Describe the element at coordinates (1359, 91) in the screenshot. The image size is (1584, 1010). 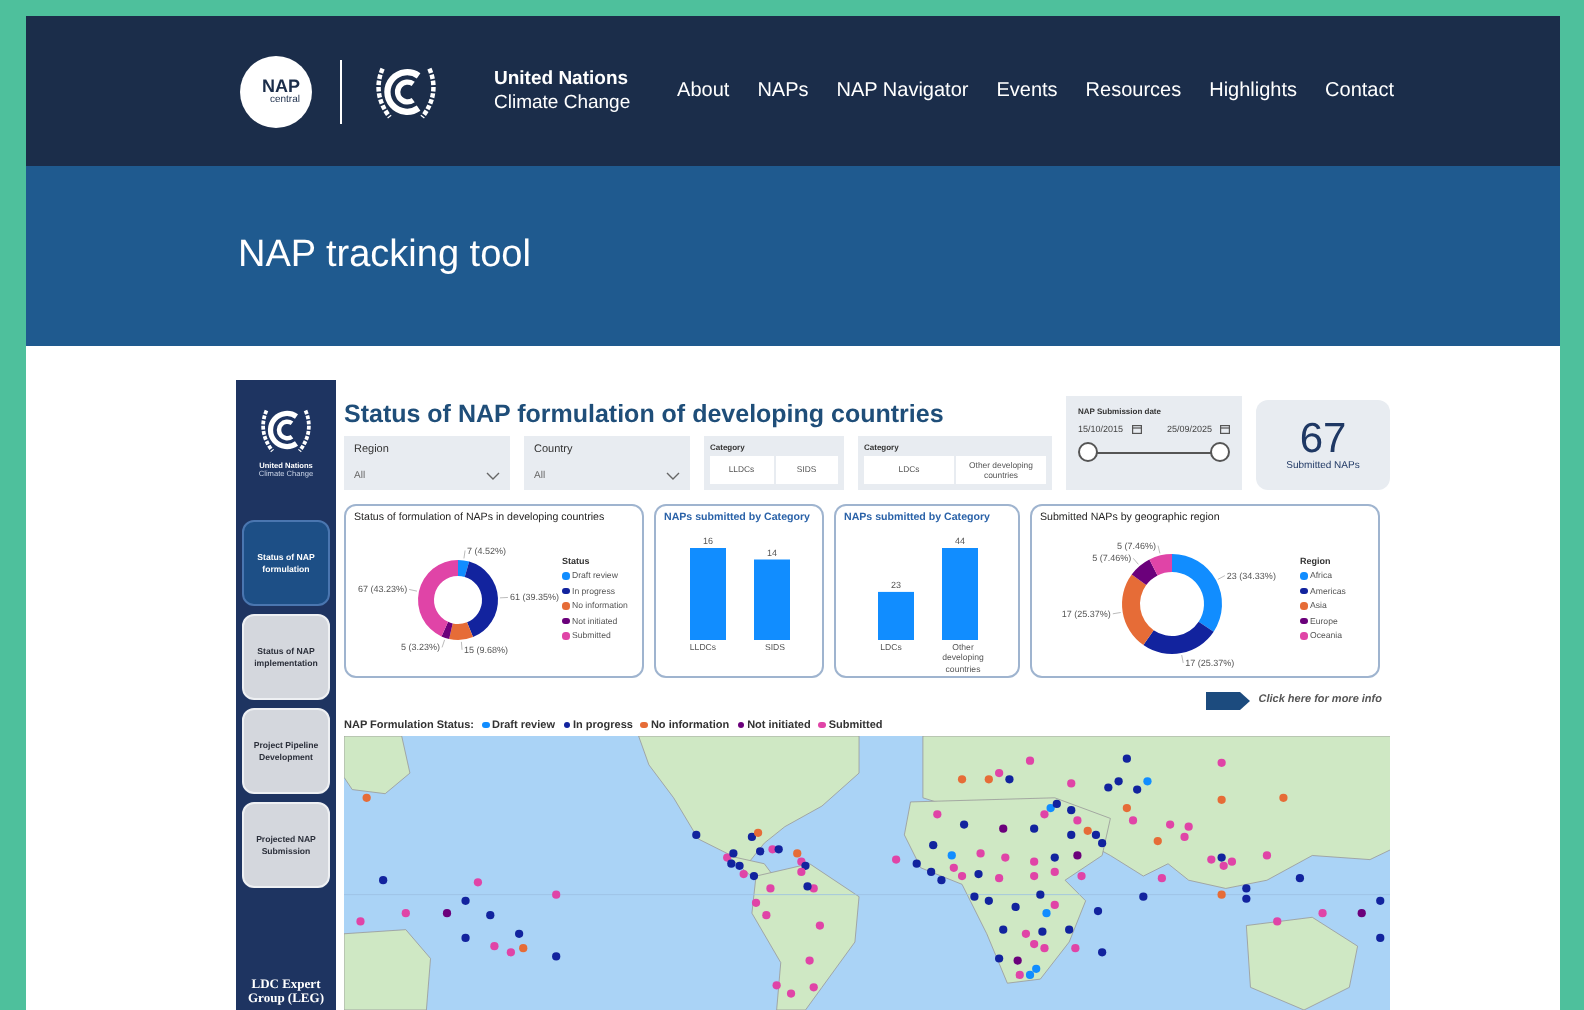
I see `nav-link: Contact` at that location.